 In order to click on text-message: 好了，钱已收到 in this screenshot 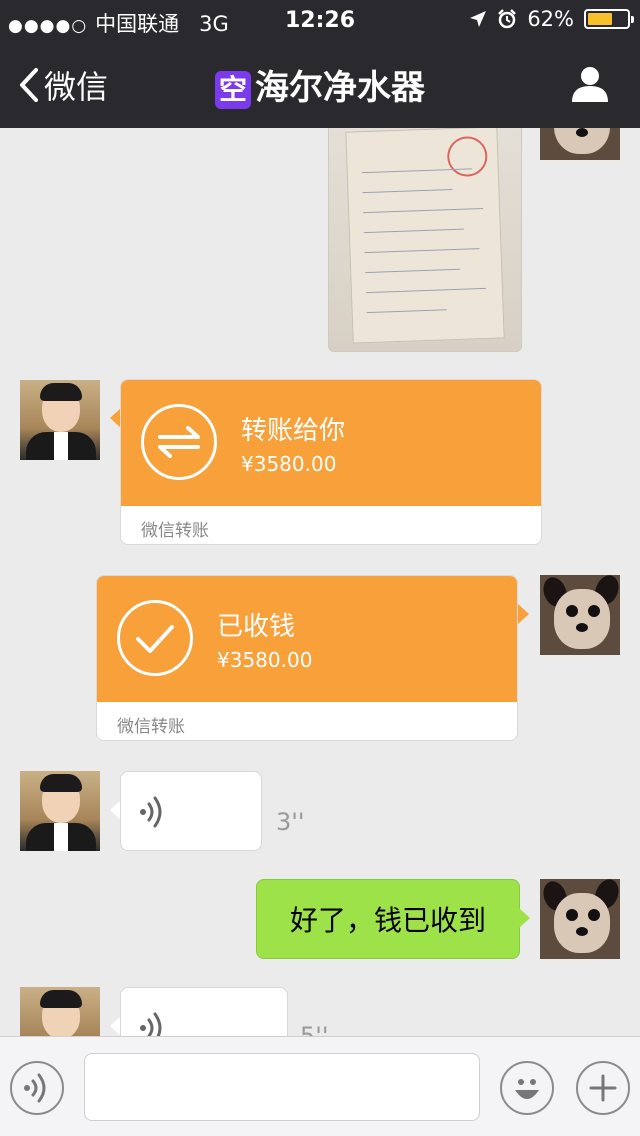, I will do `click(388, 919)`.